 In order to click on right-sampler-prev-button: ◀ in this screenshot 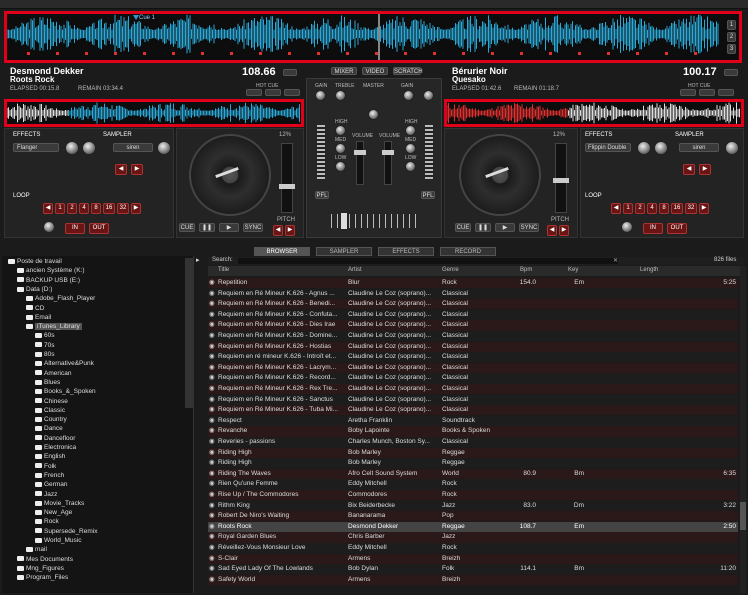, I will do `click(689, 169)`.